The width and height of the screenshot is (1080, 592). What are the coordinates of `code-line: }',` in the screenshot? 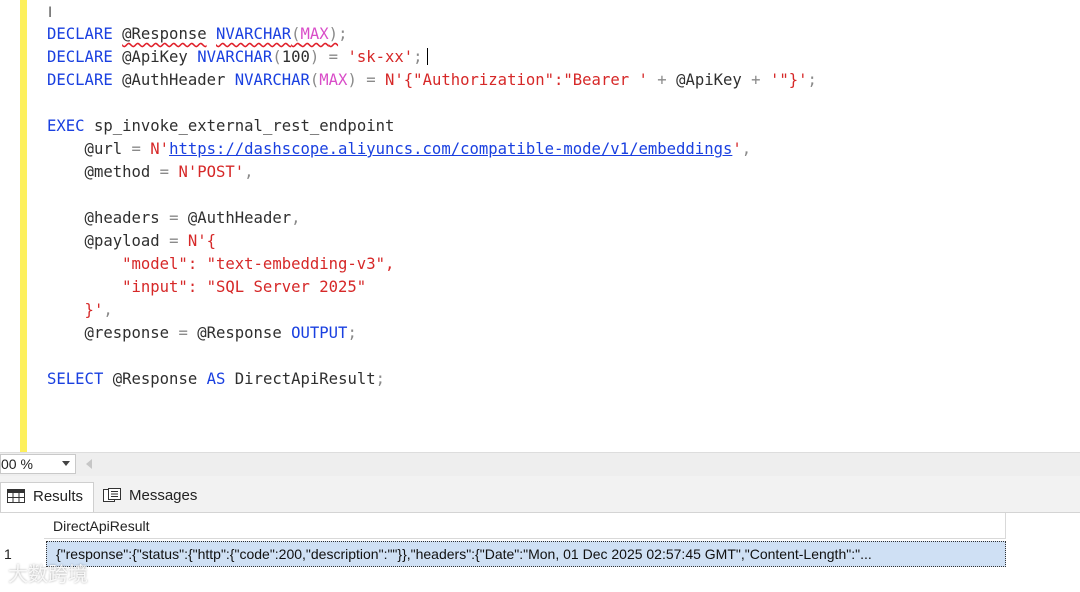 It's located at (563, 310).